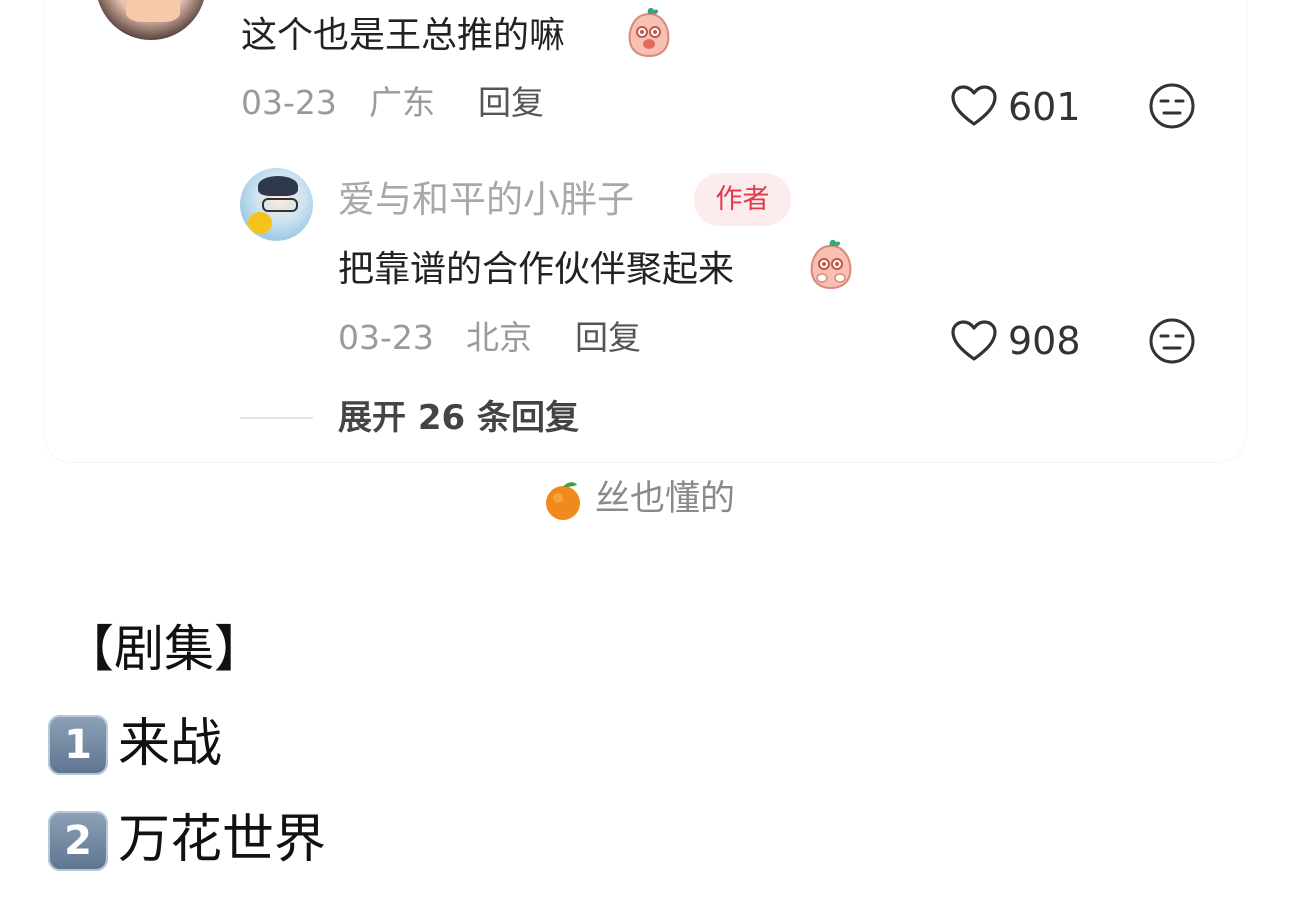 The width and height of the screenshot is (1290, 909). I want to click on expand-replies-button: 展开 26 条回复, so click(458, 418).